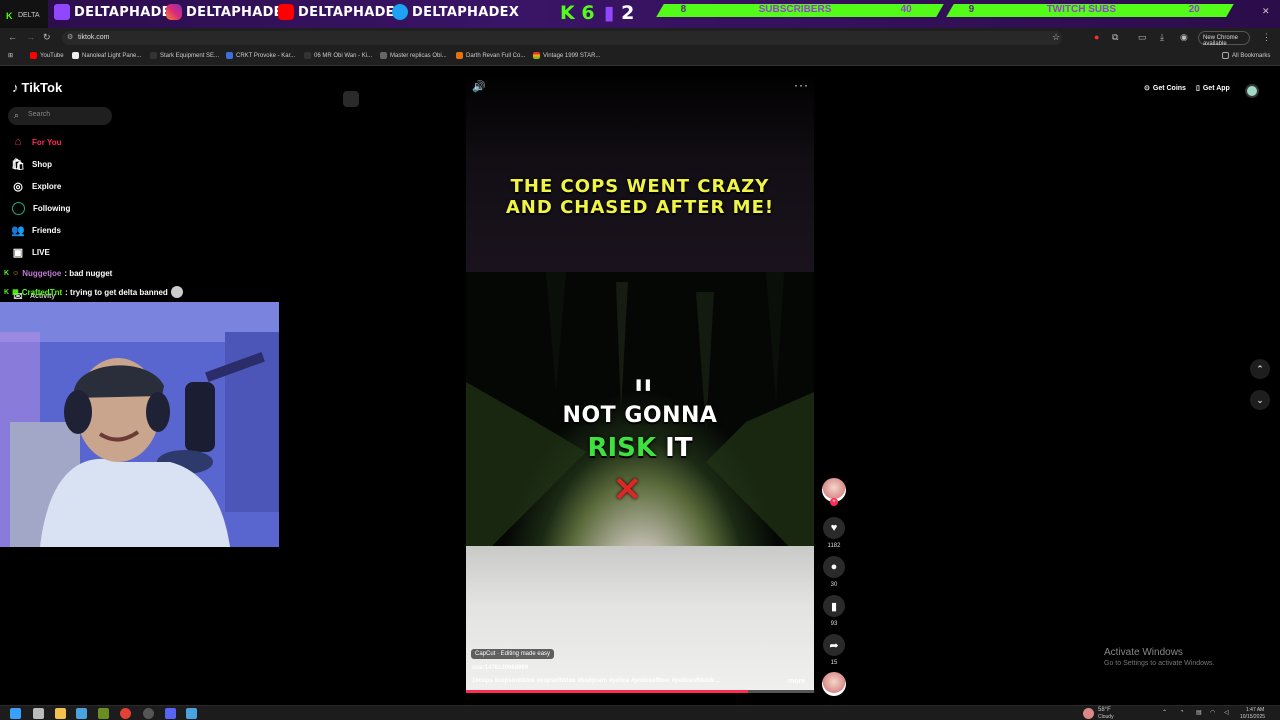  I want to click on extensions-icon: ⧉, so click(1115, 37).